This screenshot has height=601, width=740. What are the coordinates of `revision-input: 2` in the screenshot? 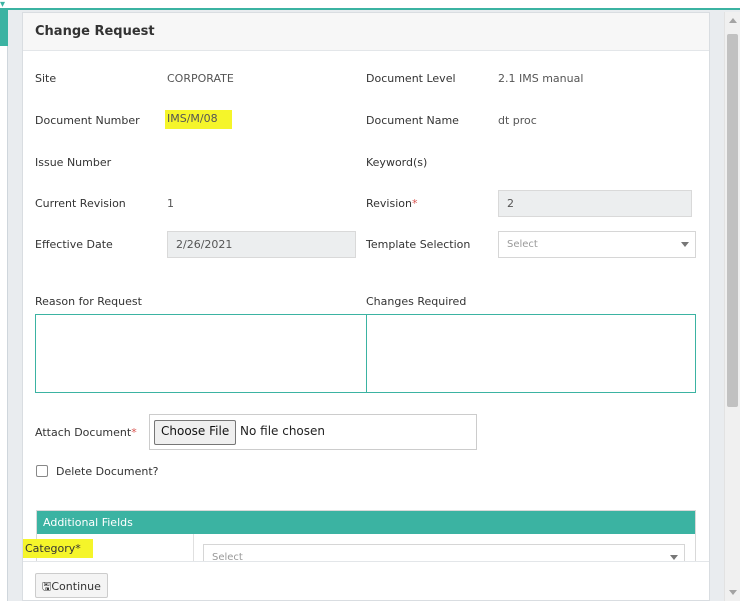 It's located at (595, 203).